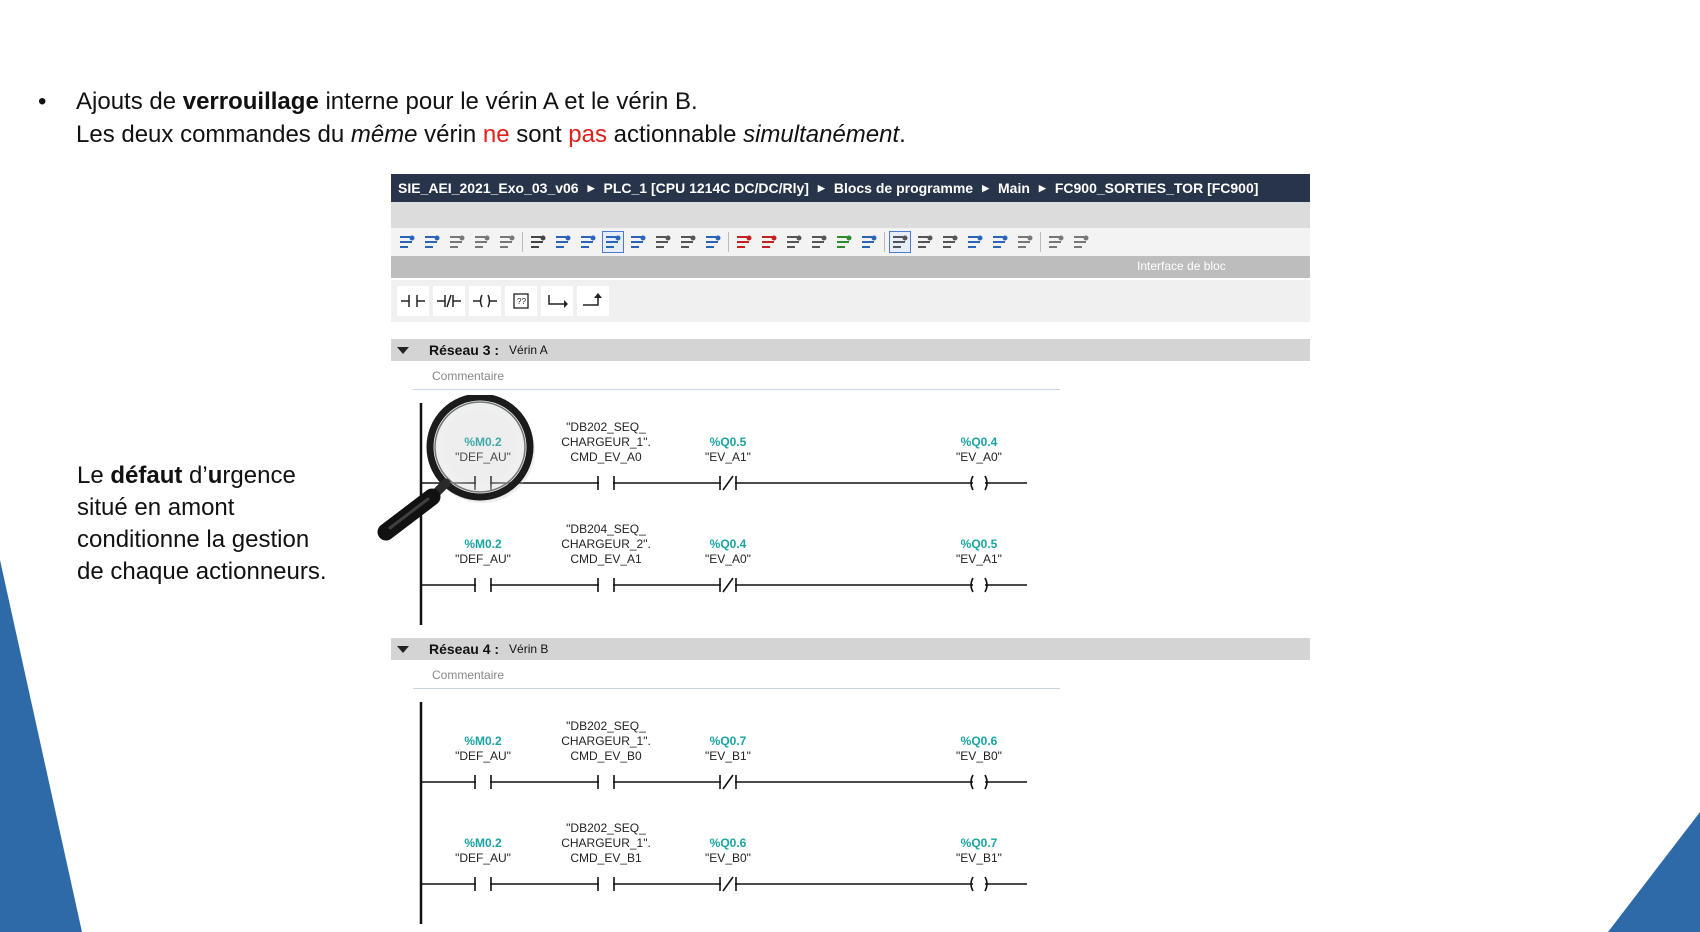  Describe the element at coordinates (593, 301) in the screenshot. I see `close-branch-icon` at that location.